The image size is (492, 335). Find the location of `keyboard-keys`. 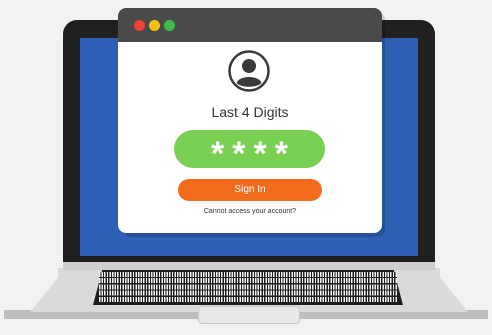

keyboard-keys is located at coordinates (248, 287).